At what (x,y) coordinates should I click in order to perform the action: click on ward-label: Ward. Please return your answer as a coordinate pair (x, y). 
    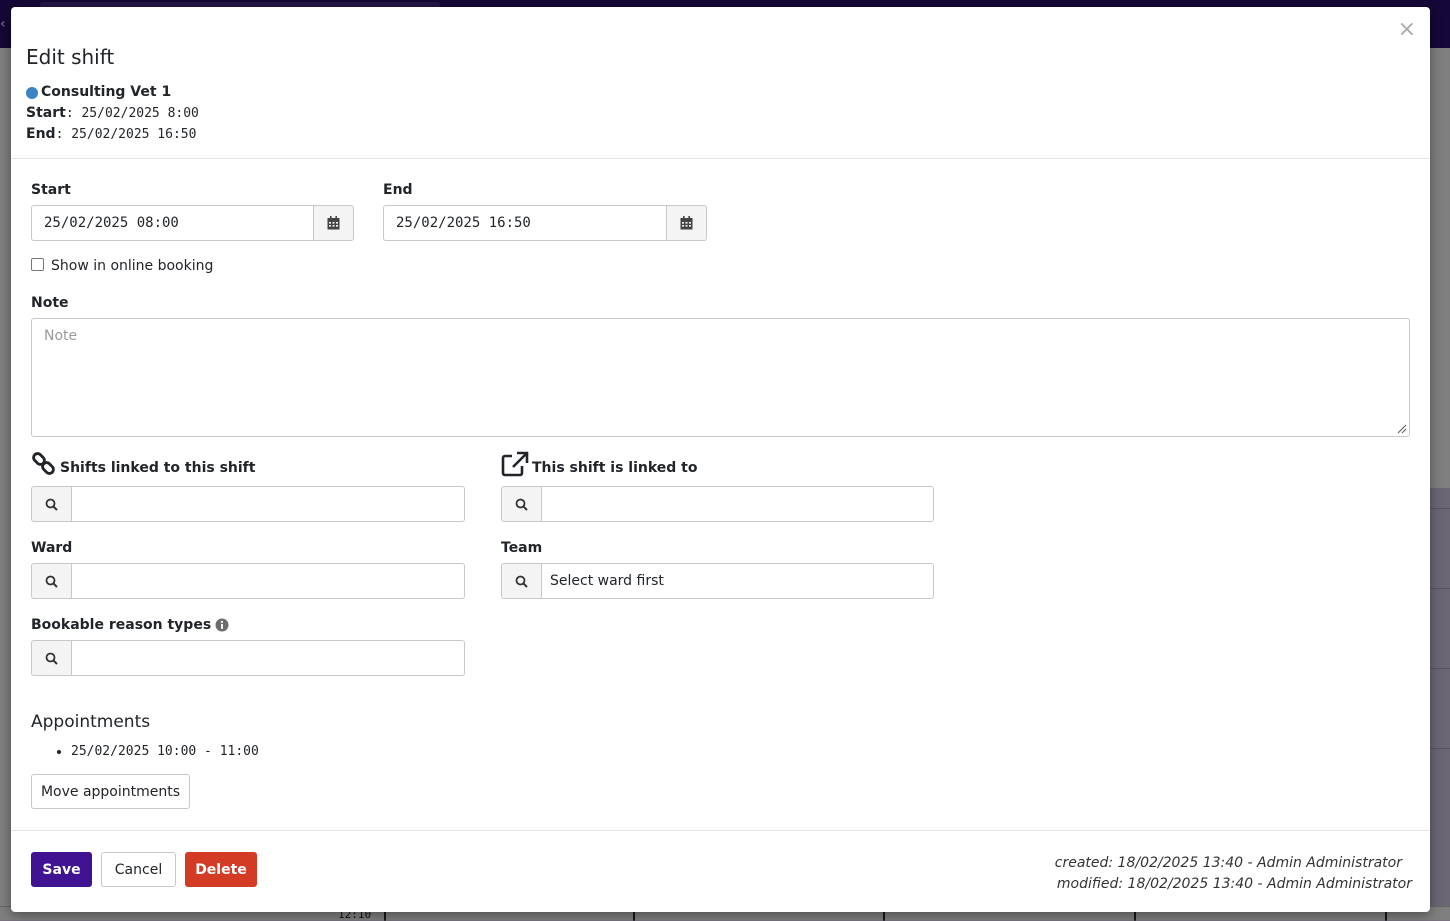
    Looking at the image, I should click on (52, 548).